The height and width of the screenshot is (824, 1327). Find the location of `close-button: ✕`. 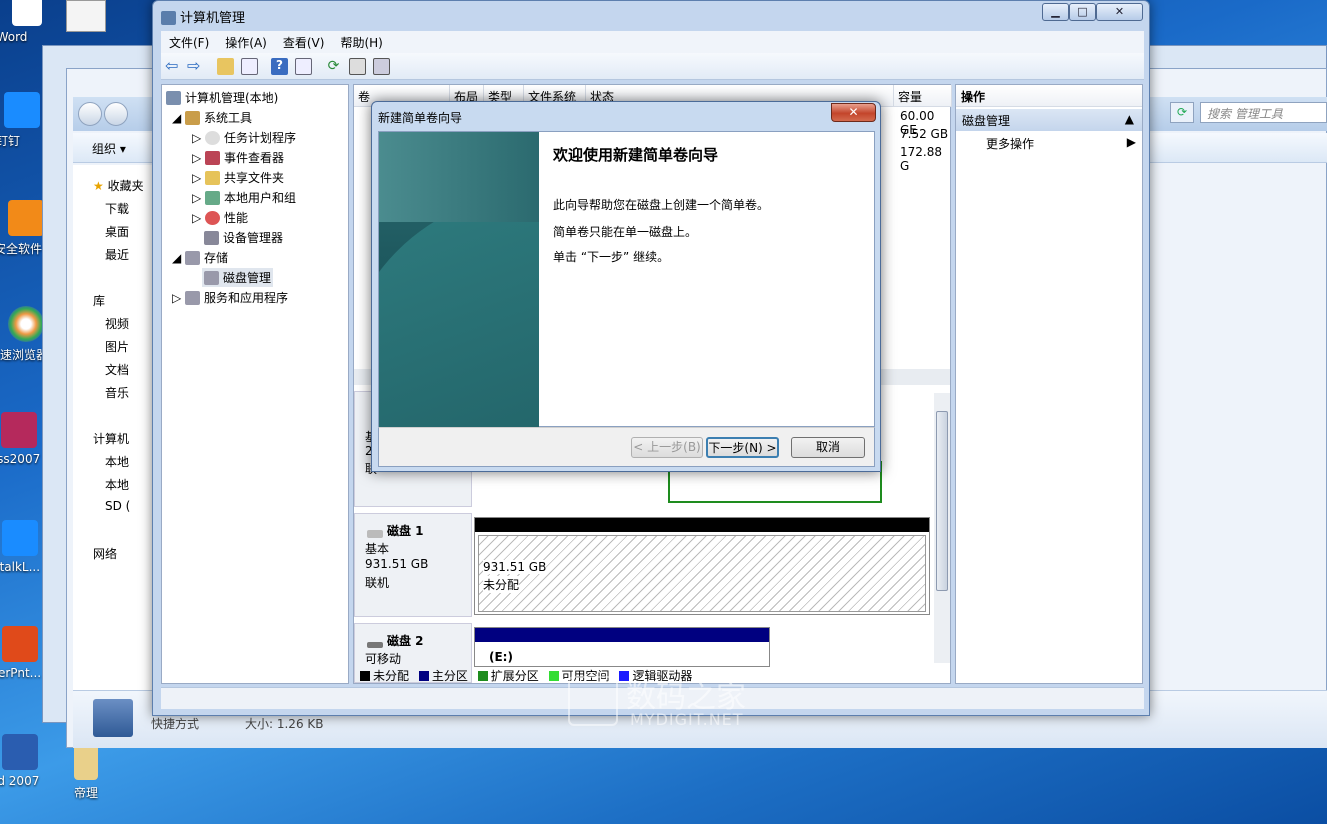

close-button: ✕ is located at coordinates (1119, 12).